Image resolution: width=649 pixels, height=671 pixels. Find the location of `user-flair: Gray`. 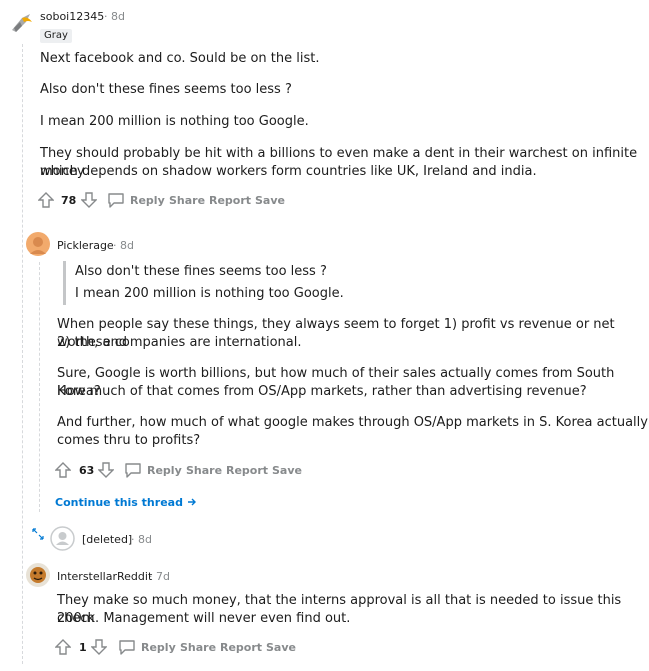

user-flair: Gray is located at coordinates (56, 36).